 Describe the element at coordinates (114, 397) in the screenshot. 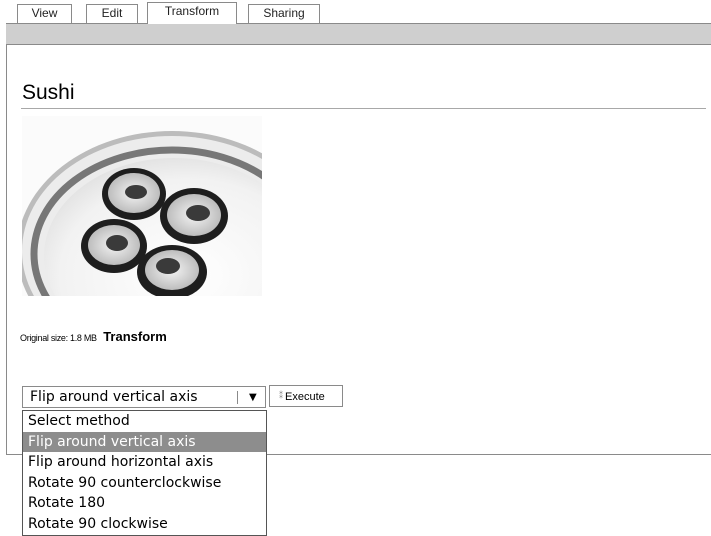

I see `selected-method: Flip around vertical axis` at that location.